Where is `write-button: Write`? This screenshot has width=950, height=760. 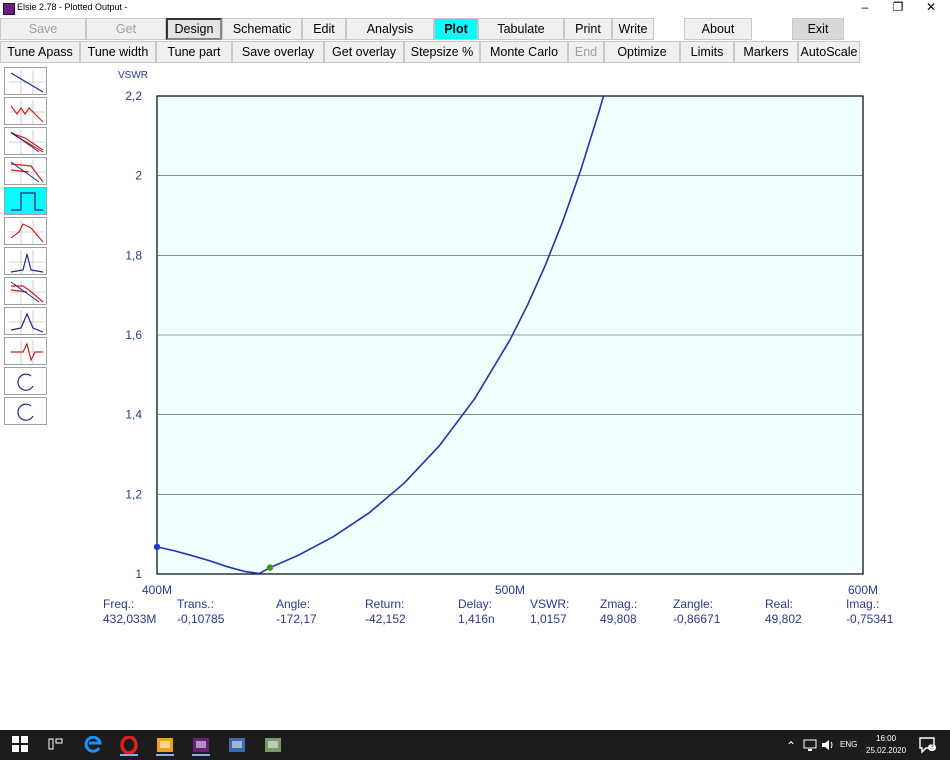 write-button: Write is located at coordinates (633, 29).